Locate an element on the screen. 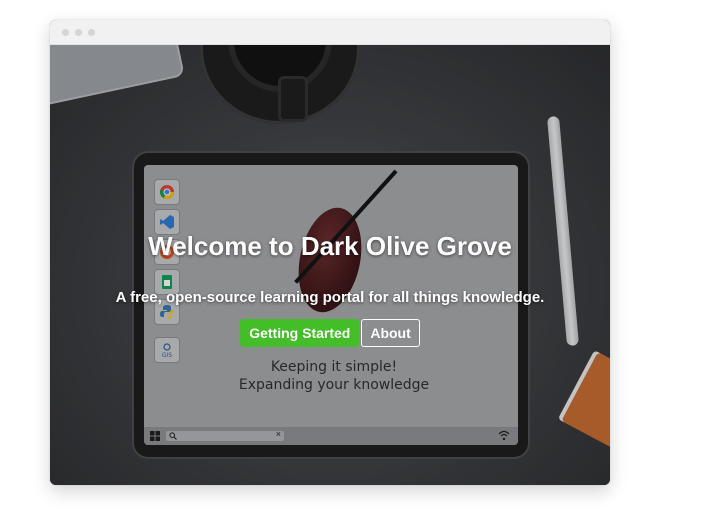 This screenshot has height=527, width=705. hero-button-row: Getting Started About is located at coordinates (330, 333).